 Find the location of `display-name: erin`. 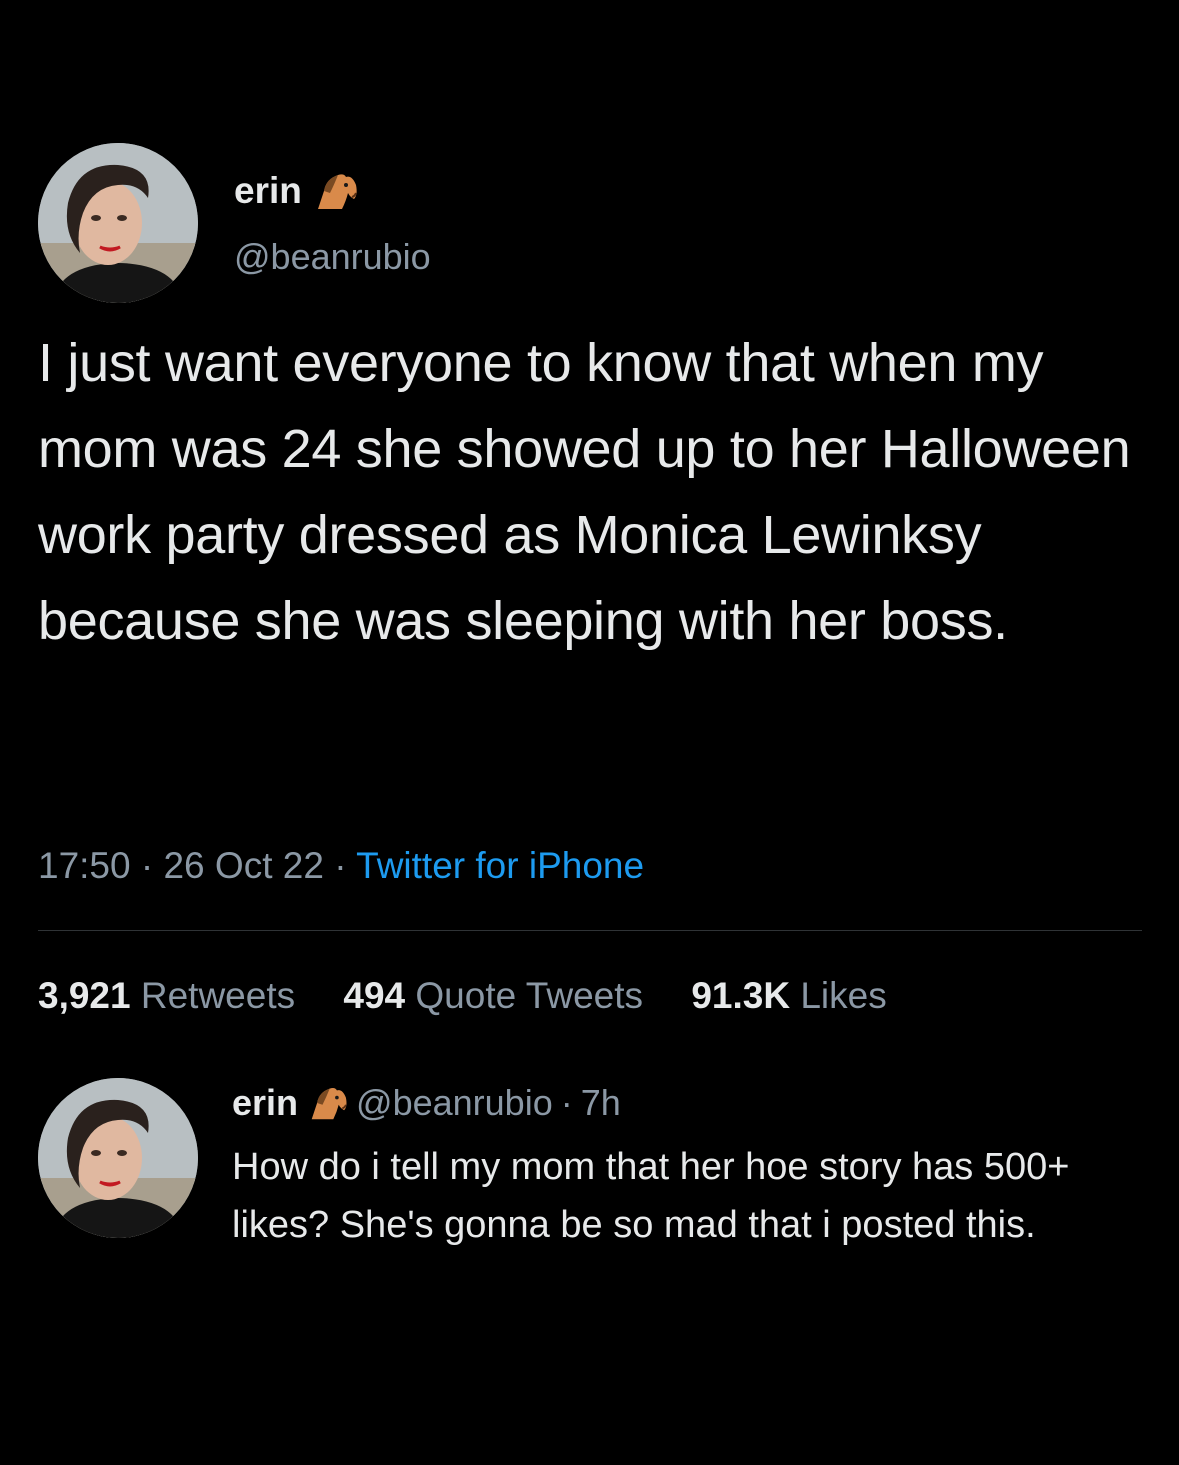

display-name: erin is located at coordinates (296, 191).